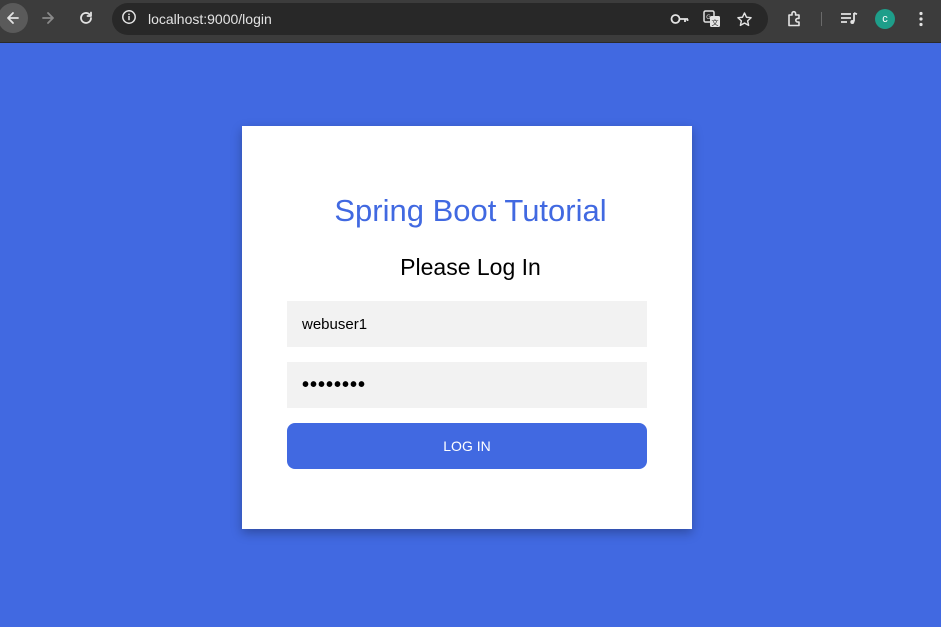 The image size is (941, 627). I want to click on address-bar: localhost:9000/login 文G, so click(440, 19).